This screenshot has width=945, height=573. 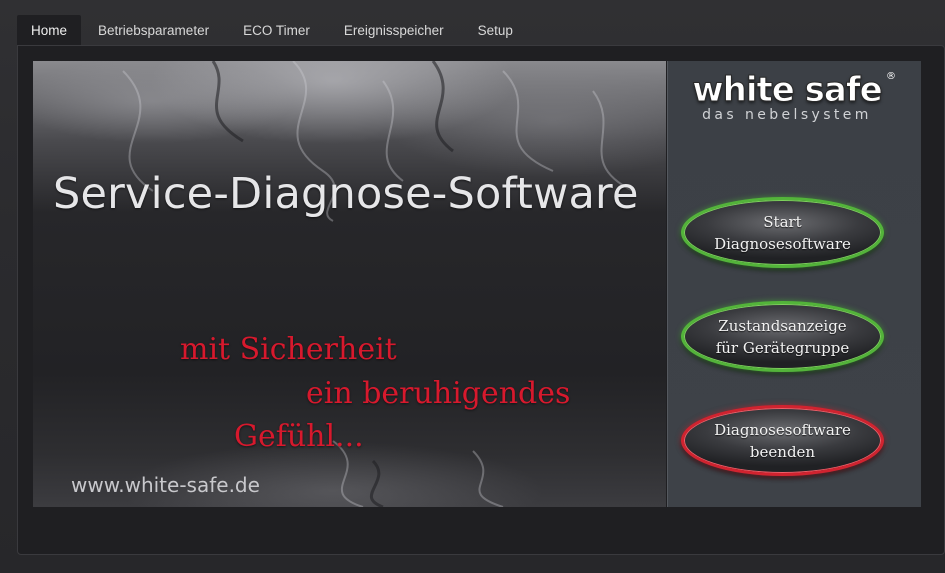 What do you see at coordinates (782, 347) in the screenshot?
I see `status-button-line2: für Gerätegruppe` at bounding box center [782, 347].